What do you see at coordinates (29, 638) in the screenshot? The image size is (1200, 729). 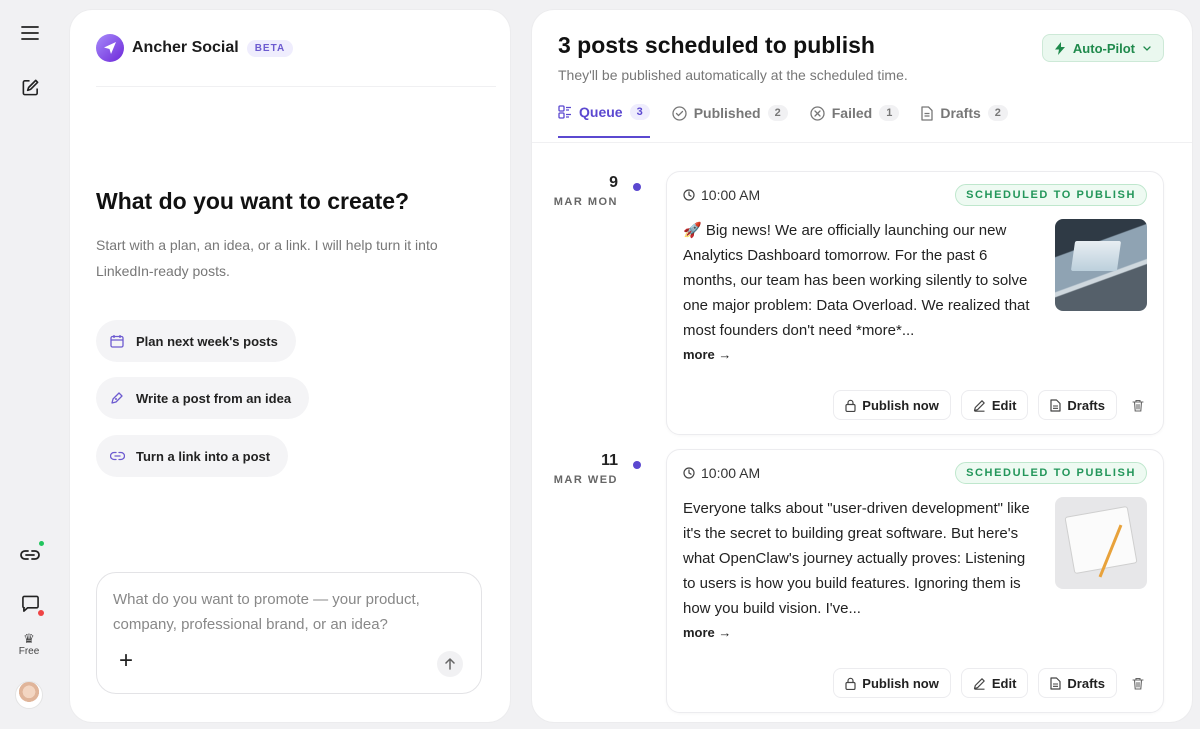 I see `crown-icon: ♛` at bounding box center [29, 638].